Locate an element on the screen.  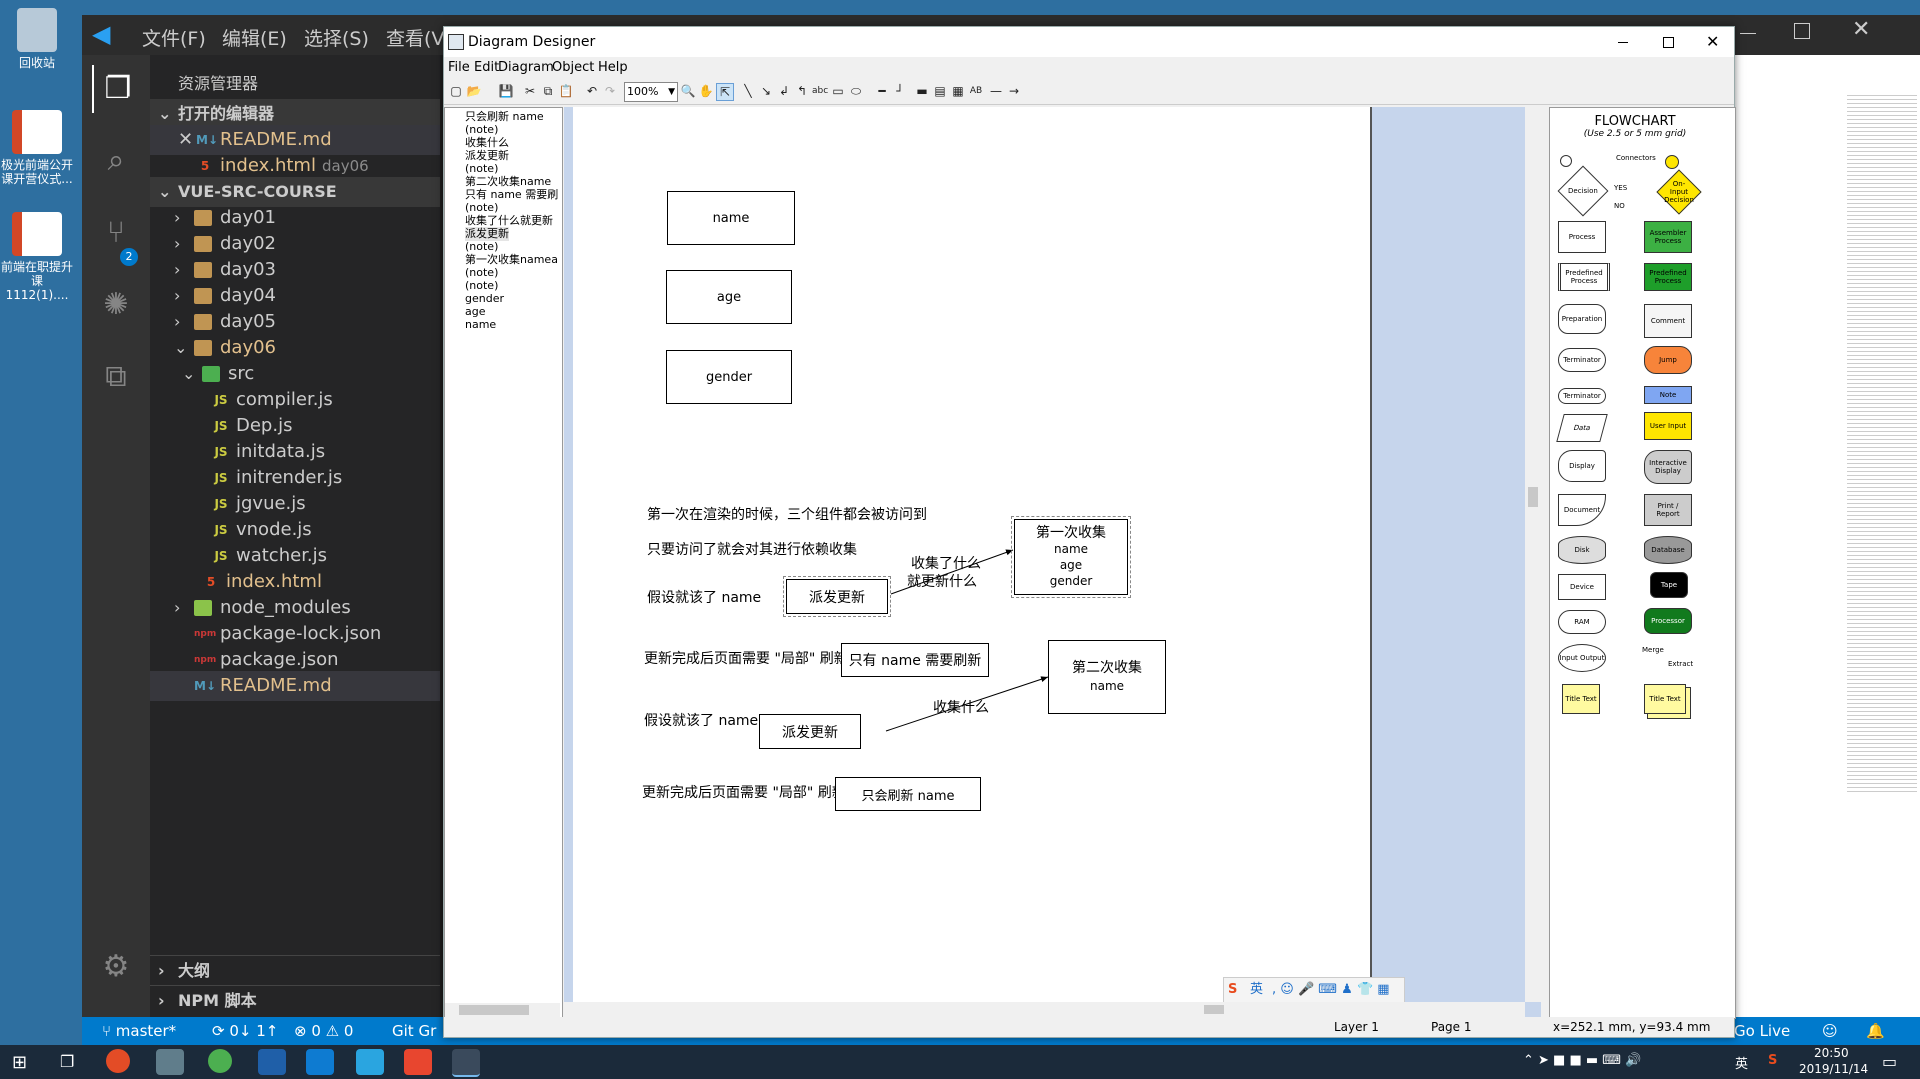
menu-file: 文件(F) is located at coordinates (174, 37).